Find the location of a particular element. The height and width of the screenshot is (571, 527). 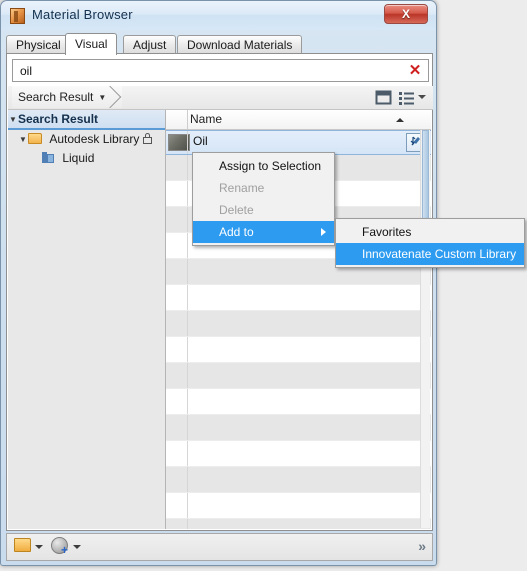

tree-header-search-result: ▼Search Result is located at coordinates (86, 120).